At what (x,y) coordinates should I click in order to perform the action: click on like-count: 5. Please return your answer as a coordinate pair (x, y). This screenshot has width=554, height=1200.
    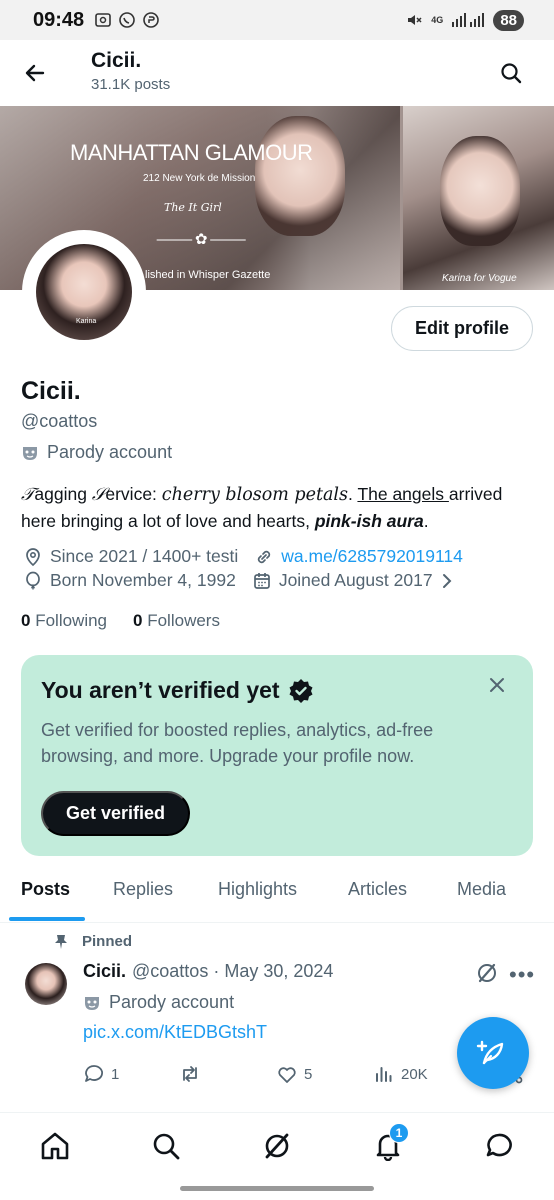
    Looking at the image, I should click on (308, 1074).